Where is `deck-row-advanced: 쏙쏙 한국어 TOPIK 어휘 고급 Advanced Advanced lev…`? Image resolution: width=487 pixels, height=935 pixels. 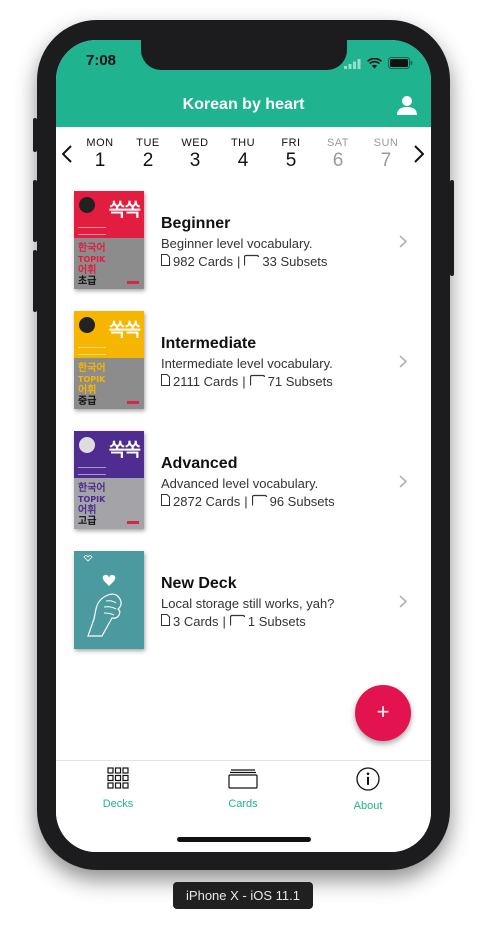 deck-row-advanced: 쏙쏙 한국어 TOPIK 어휘 고급 Advanced Advanced lev… is located at coordinates (243, 481).